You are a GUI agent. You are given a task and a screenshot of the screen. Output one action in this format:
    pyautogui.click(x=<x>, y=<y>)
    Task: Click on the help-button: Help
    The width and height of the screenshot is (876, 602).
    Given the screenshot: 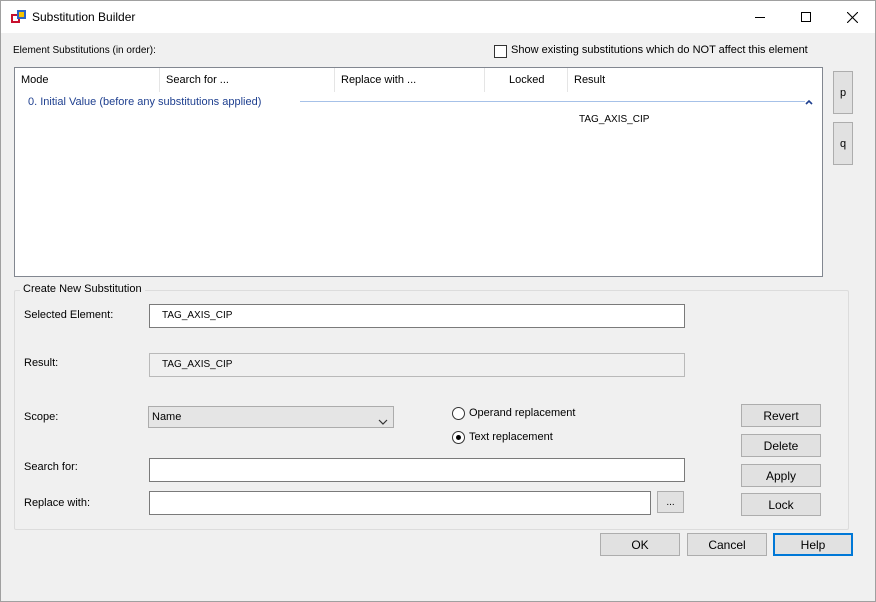 What is the action you would take?
    pyautogui.click(x=813, y=544)
    